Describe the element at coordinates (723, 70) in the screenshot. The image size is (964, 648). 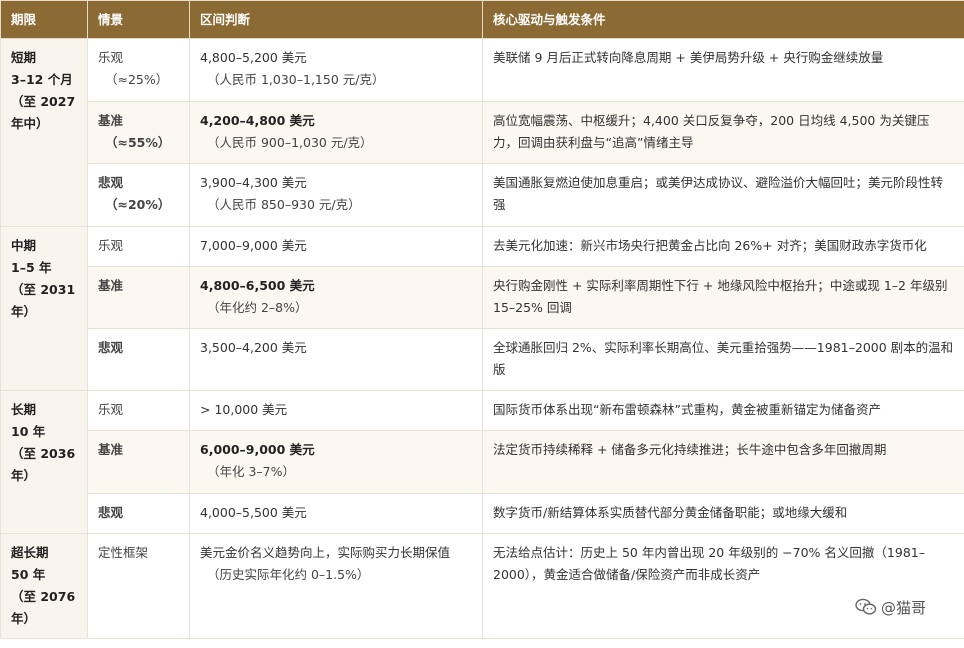
I see `driver-cell: 美联储 9 月后正式转向降息周期 + 美伊局势升级 + 央行购金继续放量` at that location.